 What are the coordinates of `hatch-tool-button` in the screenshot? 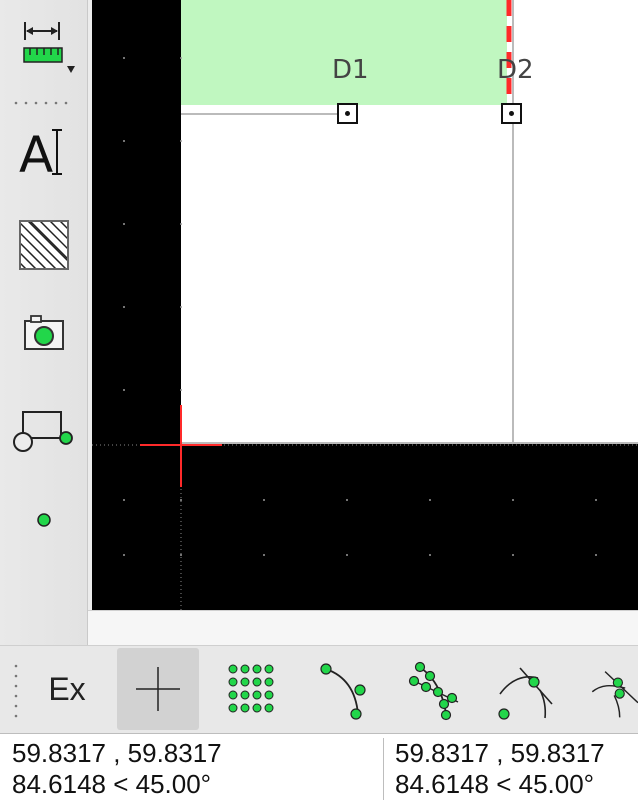 It's located at (44, 245).